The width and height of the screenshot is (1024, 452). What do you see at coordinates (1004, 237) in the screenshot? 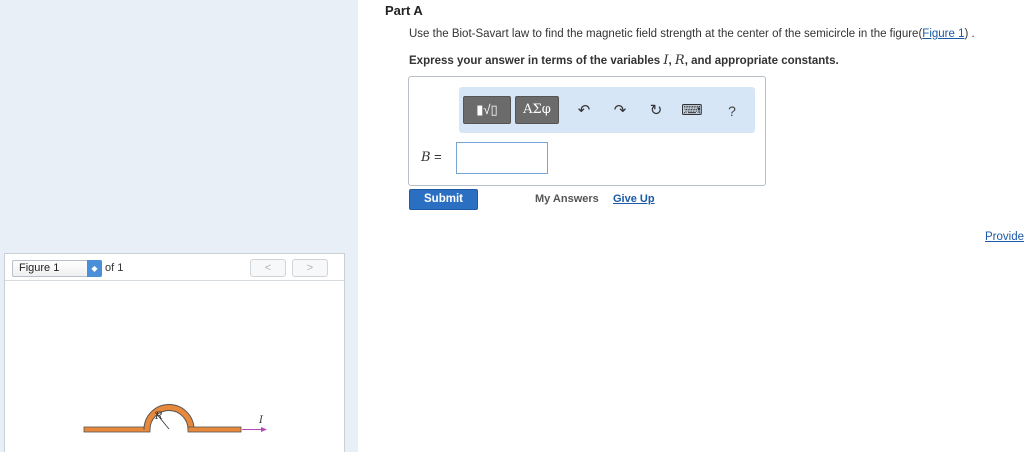
I see `provide-feedback-link: Provide` at bounding box center [1004, 237].